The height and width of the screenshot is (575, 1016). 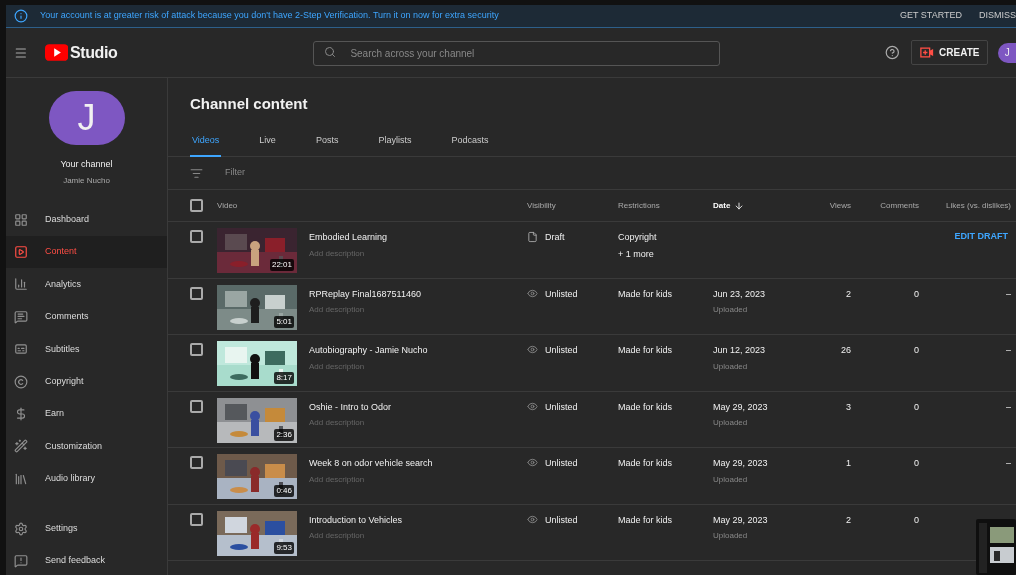 I want to click on edit-draft-link: EDIT DRAFT, so click(x=982, y=236).